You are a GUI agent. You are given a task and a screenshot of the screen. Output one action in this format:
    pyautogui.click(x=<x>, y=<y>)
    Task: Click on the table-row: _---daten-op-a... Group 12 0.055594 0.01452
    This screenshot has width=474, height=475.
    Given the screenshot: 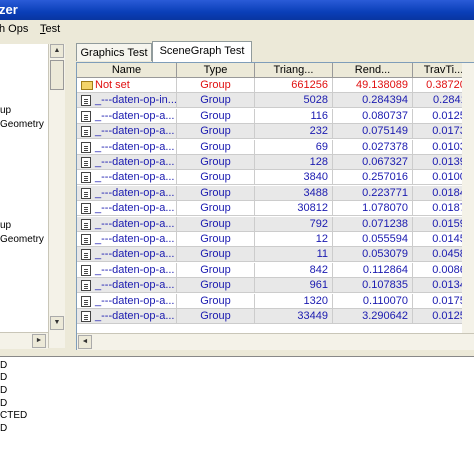 What is the action you would take?
    pyautogui.click(x=275, y=239)
    